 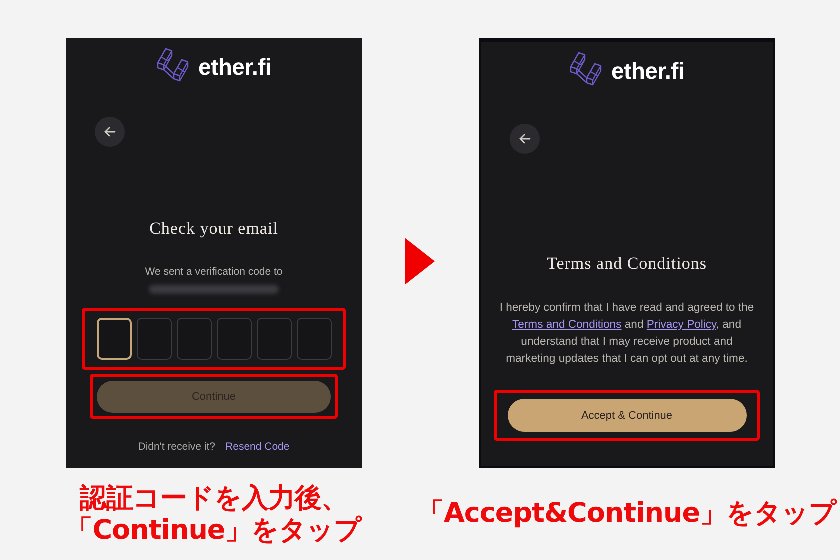 What do you see at coordinates (214, 272) in the screenshot?
I see `instruction-text: We sent a verification code to` at bounding box center [214, 272].